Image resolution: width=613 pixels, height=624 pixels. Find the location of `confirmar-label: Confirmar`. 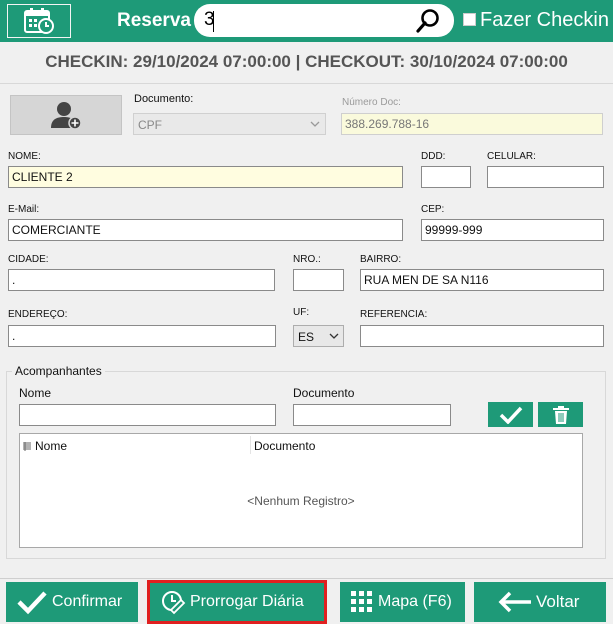

confirmar-label: Confirmar is located at coordinates (87, 601).